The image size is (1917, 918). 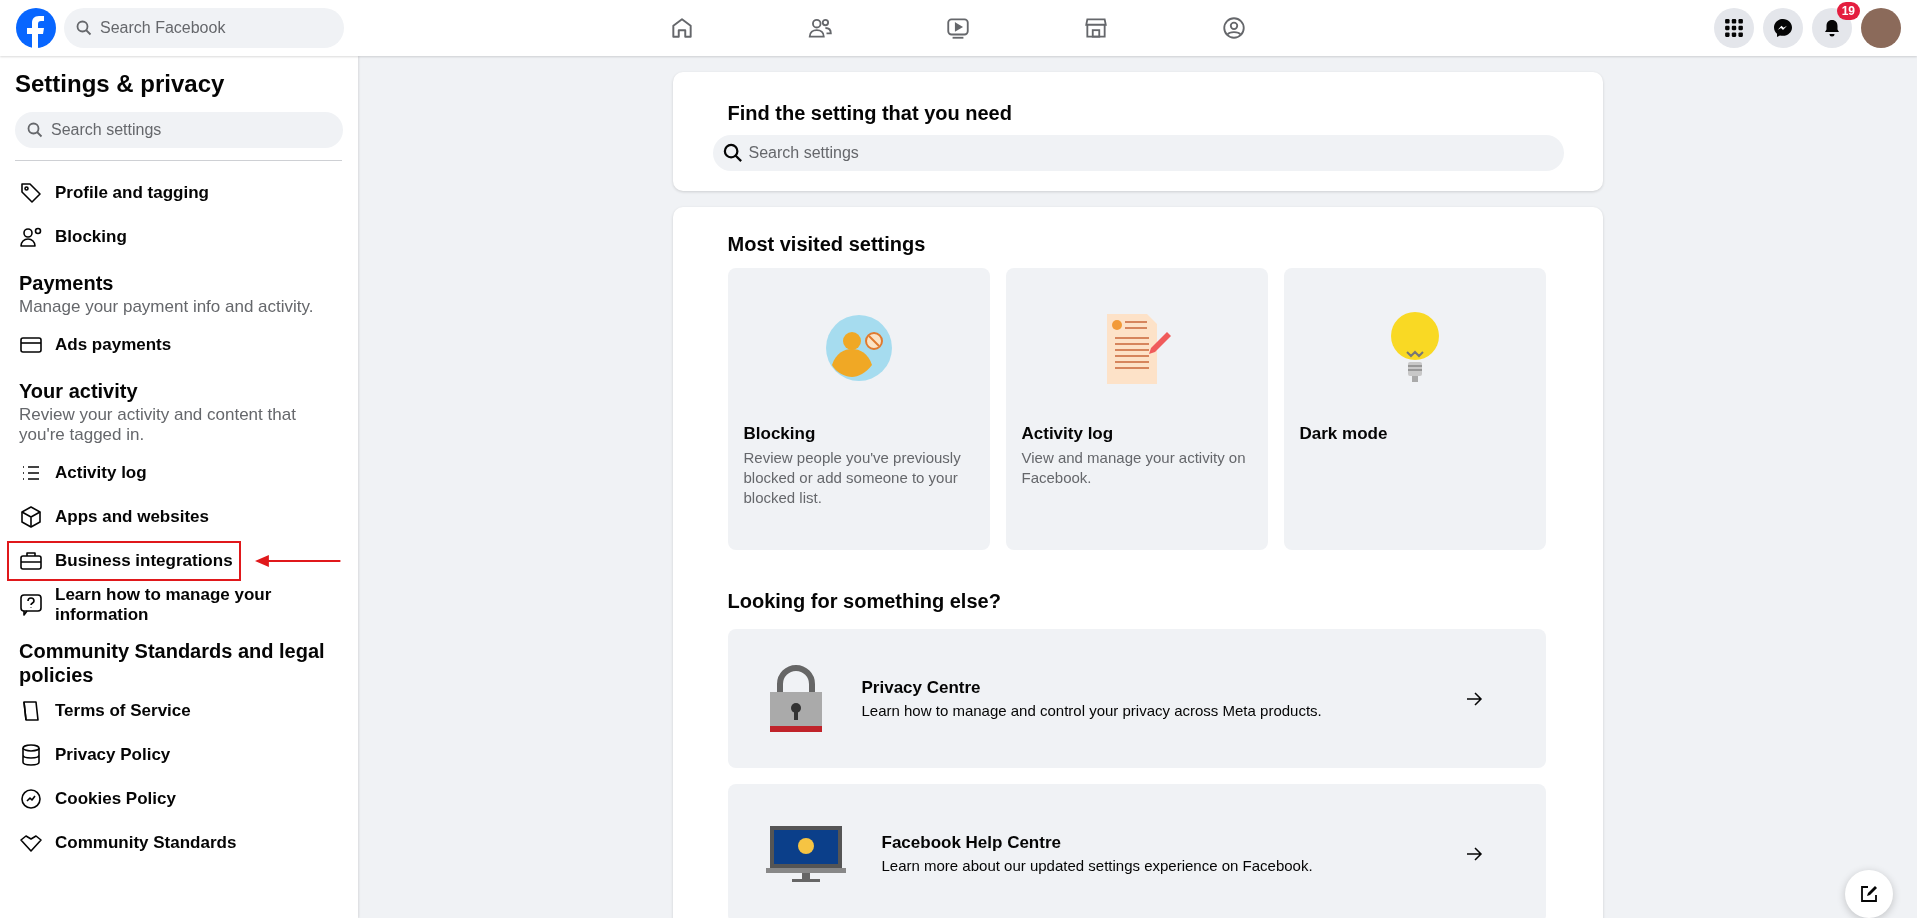 I want to click on tile-description: View and manage your activity on Facebook., so click(x=1134, y=468).